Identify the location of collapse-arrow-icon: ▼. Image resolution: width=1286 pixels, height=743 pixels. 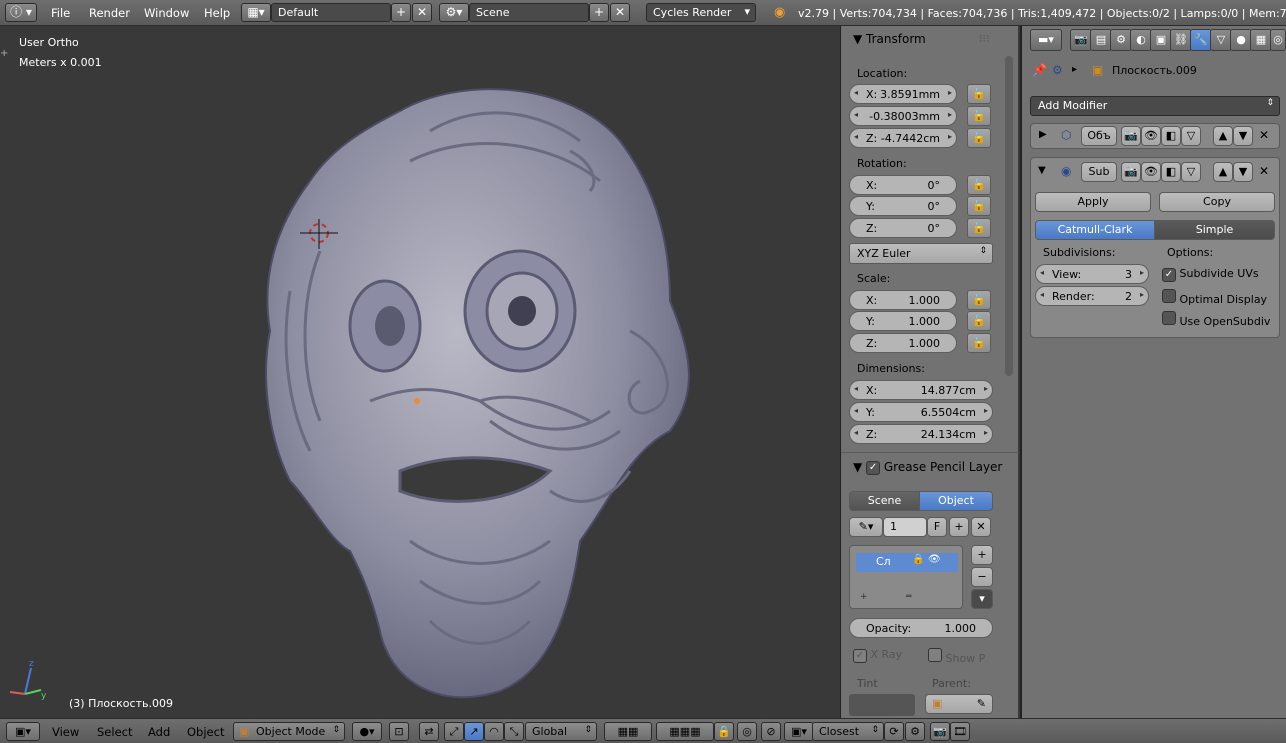
(1042, 170).